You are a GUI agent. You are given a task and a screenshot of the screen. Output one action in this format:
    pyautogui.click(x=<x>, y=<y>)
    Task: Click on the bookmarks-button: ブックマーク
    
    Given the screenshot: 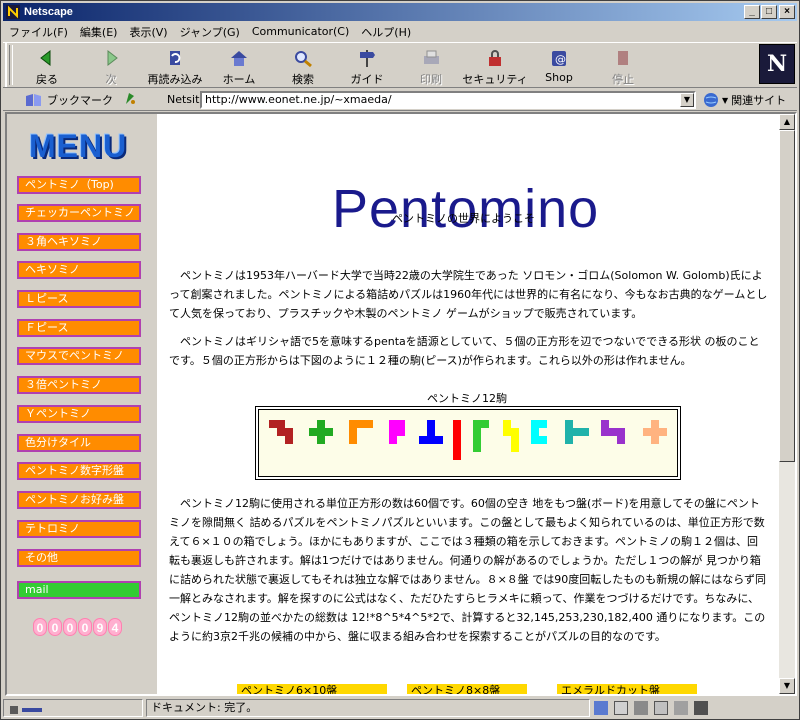 What is the action you would take?
    pyautogui.click(x=69, y=100)
    